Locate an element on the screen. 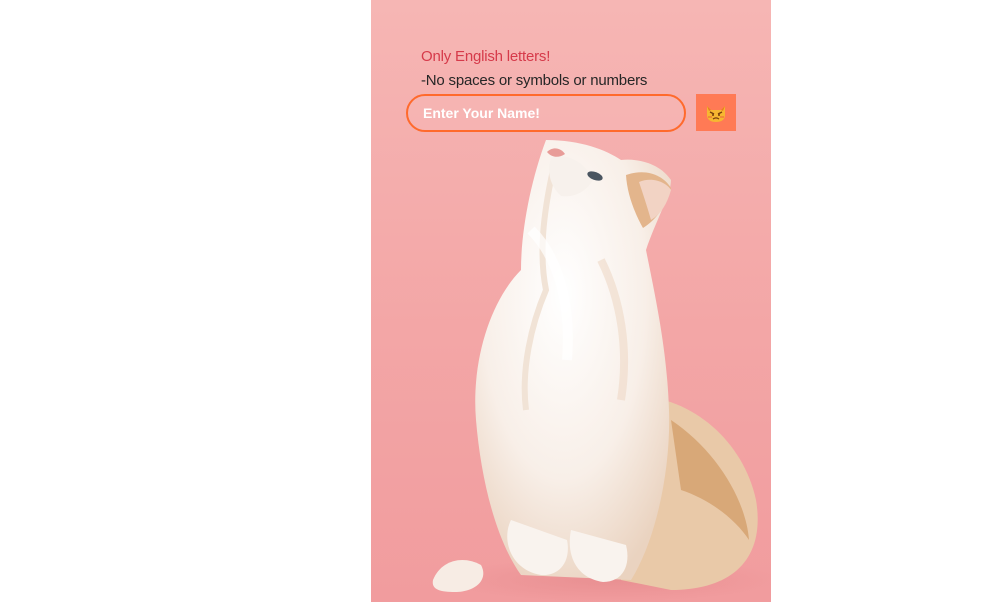 This screenshot has width=1004, height=602. name-input is located at coordinates (546, 113).